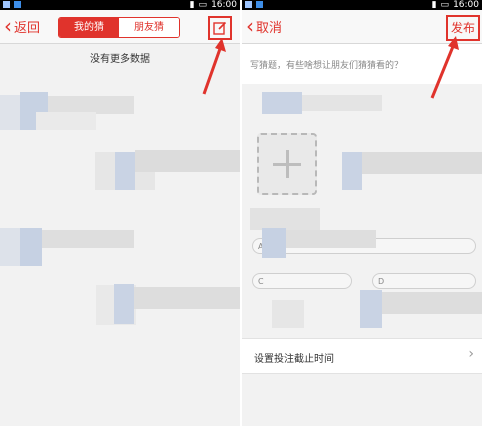  I want to click on cancel-label: 取消, so click(269, 28).